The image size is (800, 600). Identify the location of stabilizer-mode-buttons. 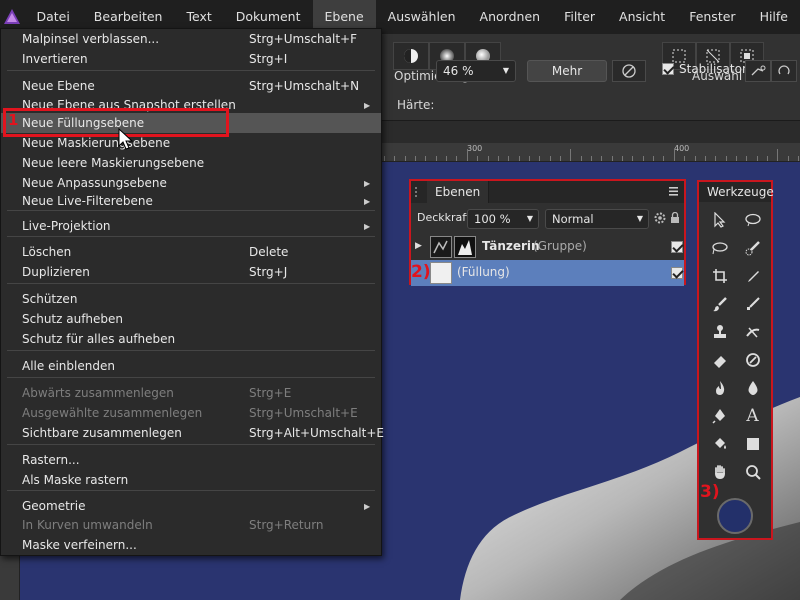
(771, 71).